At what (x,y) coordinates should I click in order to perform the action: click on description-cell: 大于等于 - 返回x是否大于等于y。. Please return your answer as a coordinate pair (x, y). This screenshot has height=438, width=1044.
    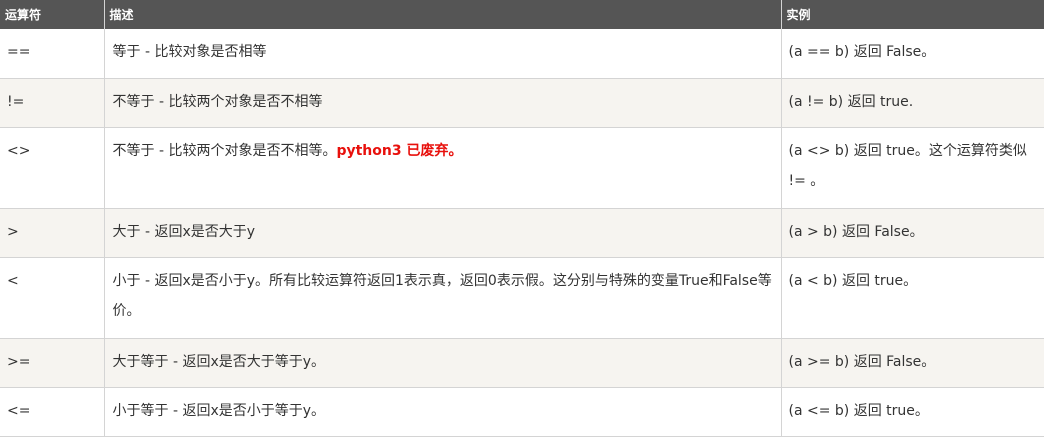
    Looking at the image, I should click on (443, 363).